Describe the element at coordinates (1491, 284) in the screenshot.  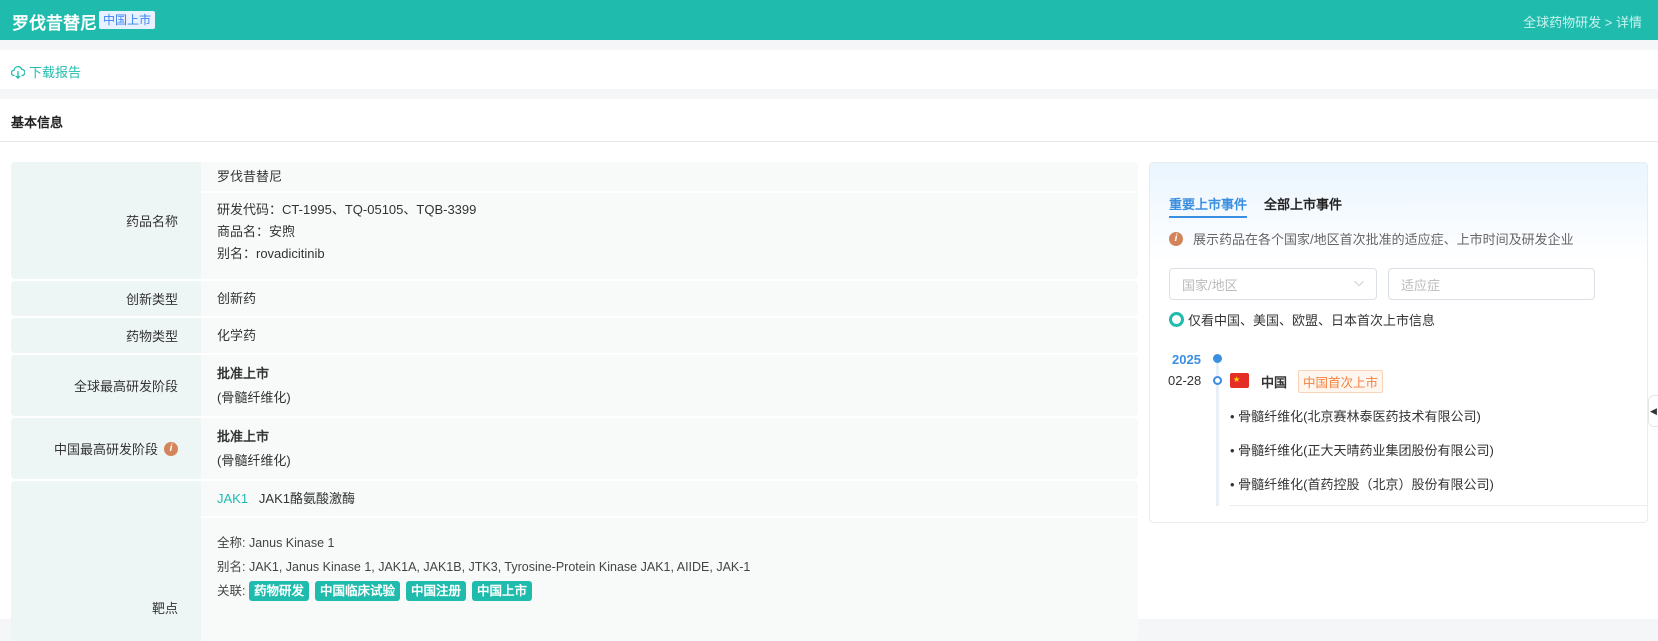
I see `indication-input: 适应症` at that location.